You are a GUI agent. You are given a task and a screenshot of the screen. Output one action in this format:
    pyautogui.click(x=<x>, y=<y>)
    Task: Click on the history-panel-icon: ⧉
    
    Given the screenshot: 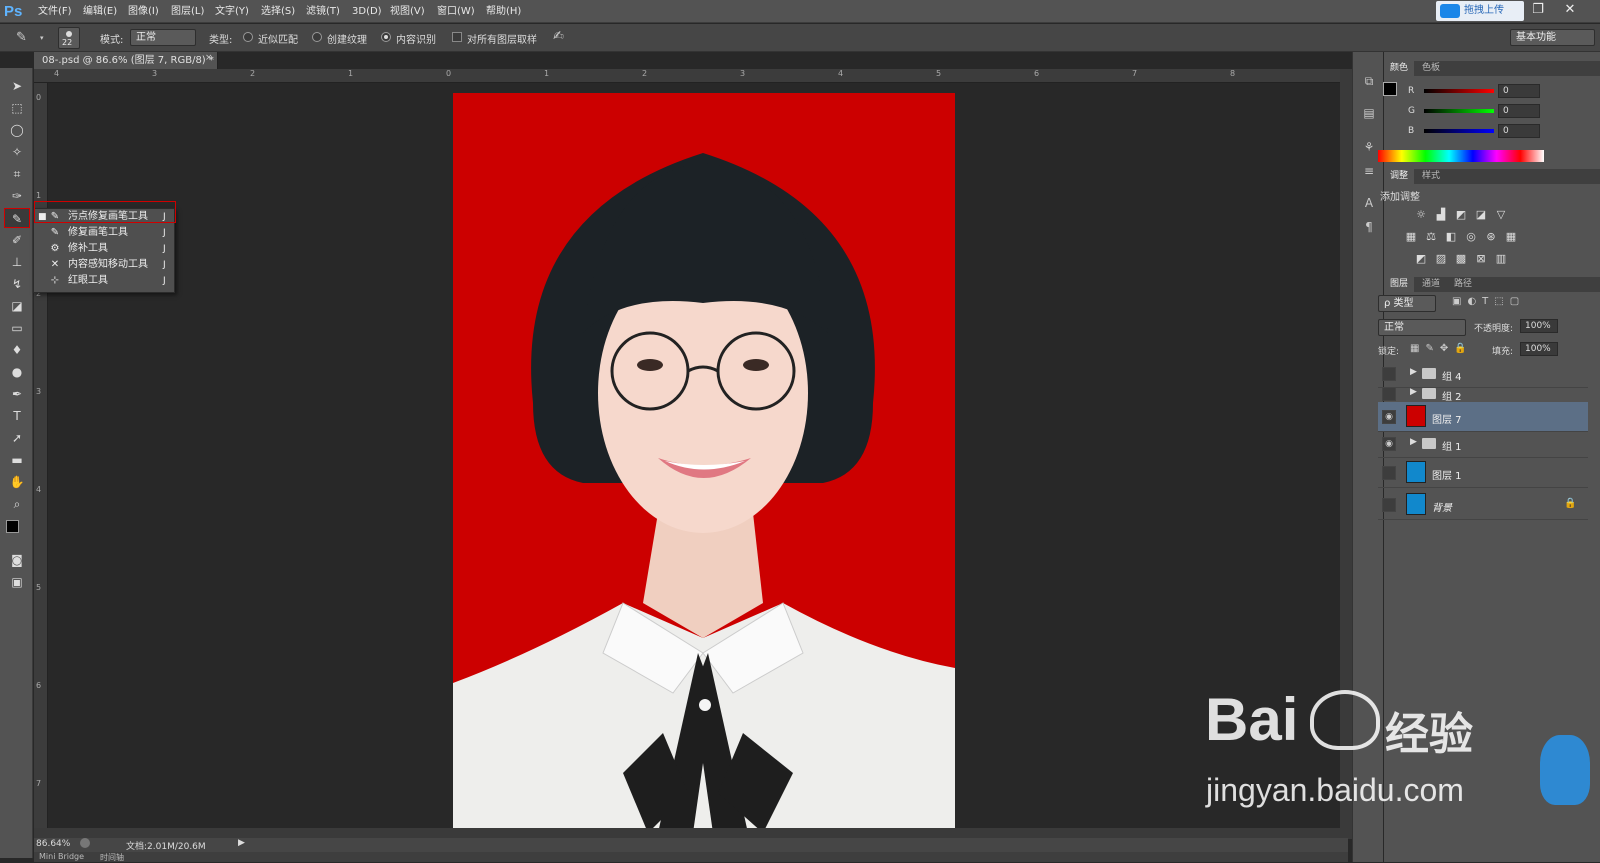 What is the action you would take?
    pyautogui.click(x=1369, y=81)
    